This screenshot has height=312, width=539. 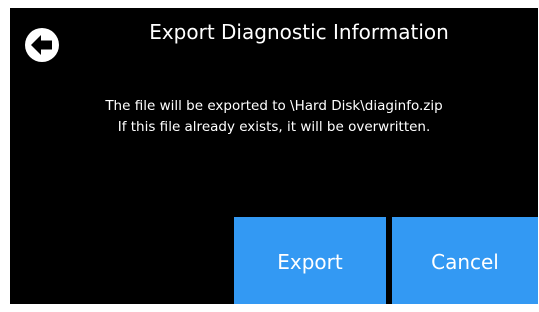 I want to click on back-button, so click(x=42, y=45).